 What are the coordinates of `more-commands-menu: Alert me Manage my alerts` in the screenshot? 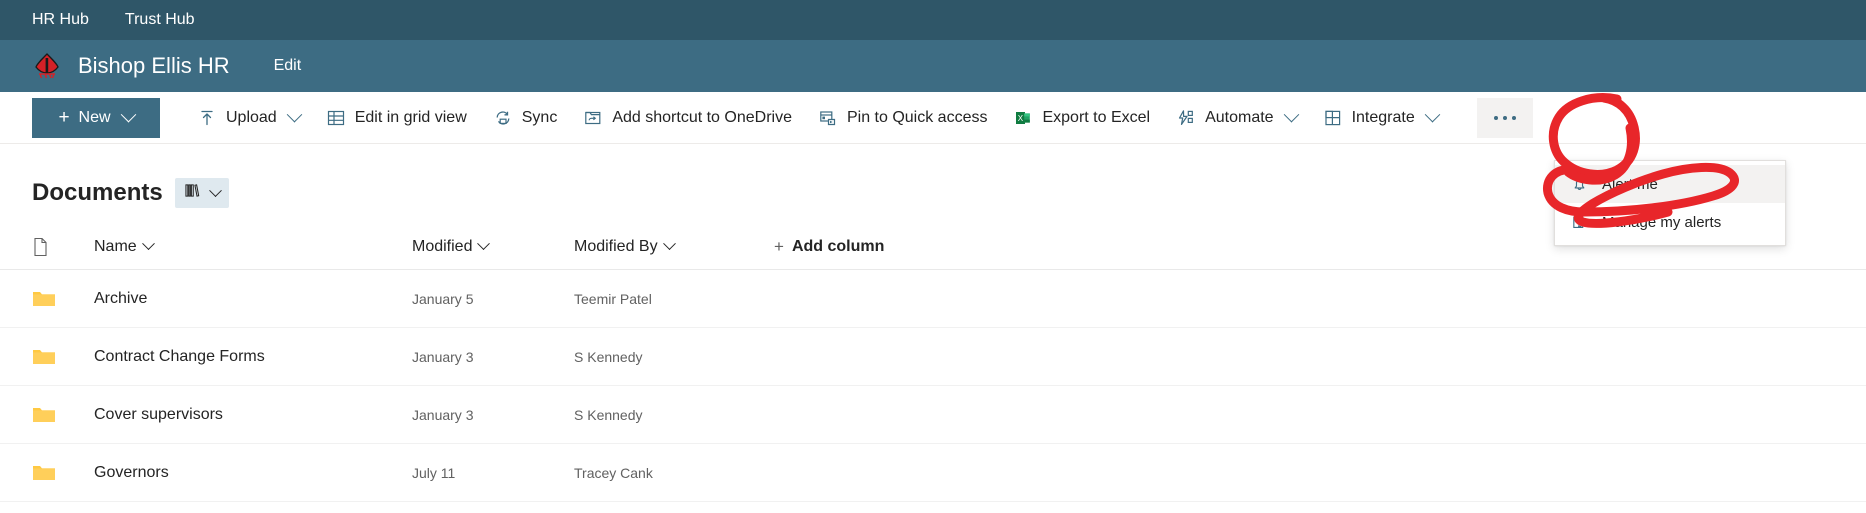 It's located at (1670, 203).